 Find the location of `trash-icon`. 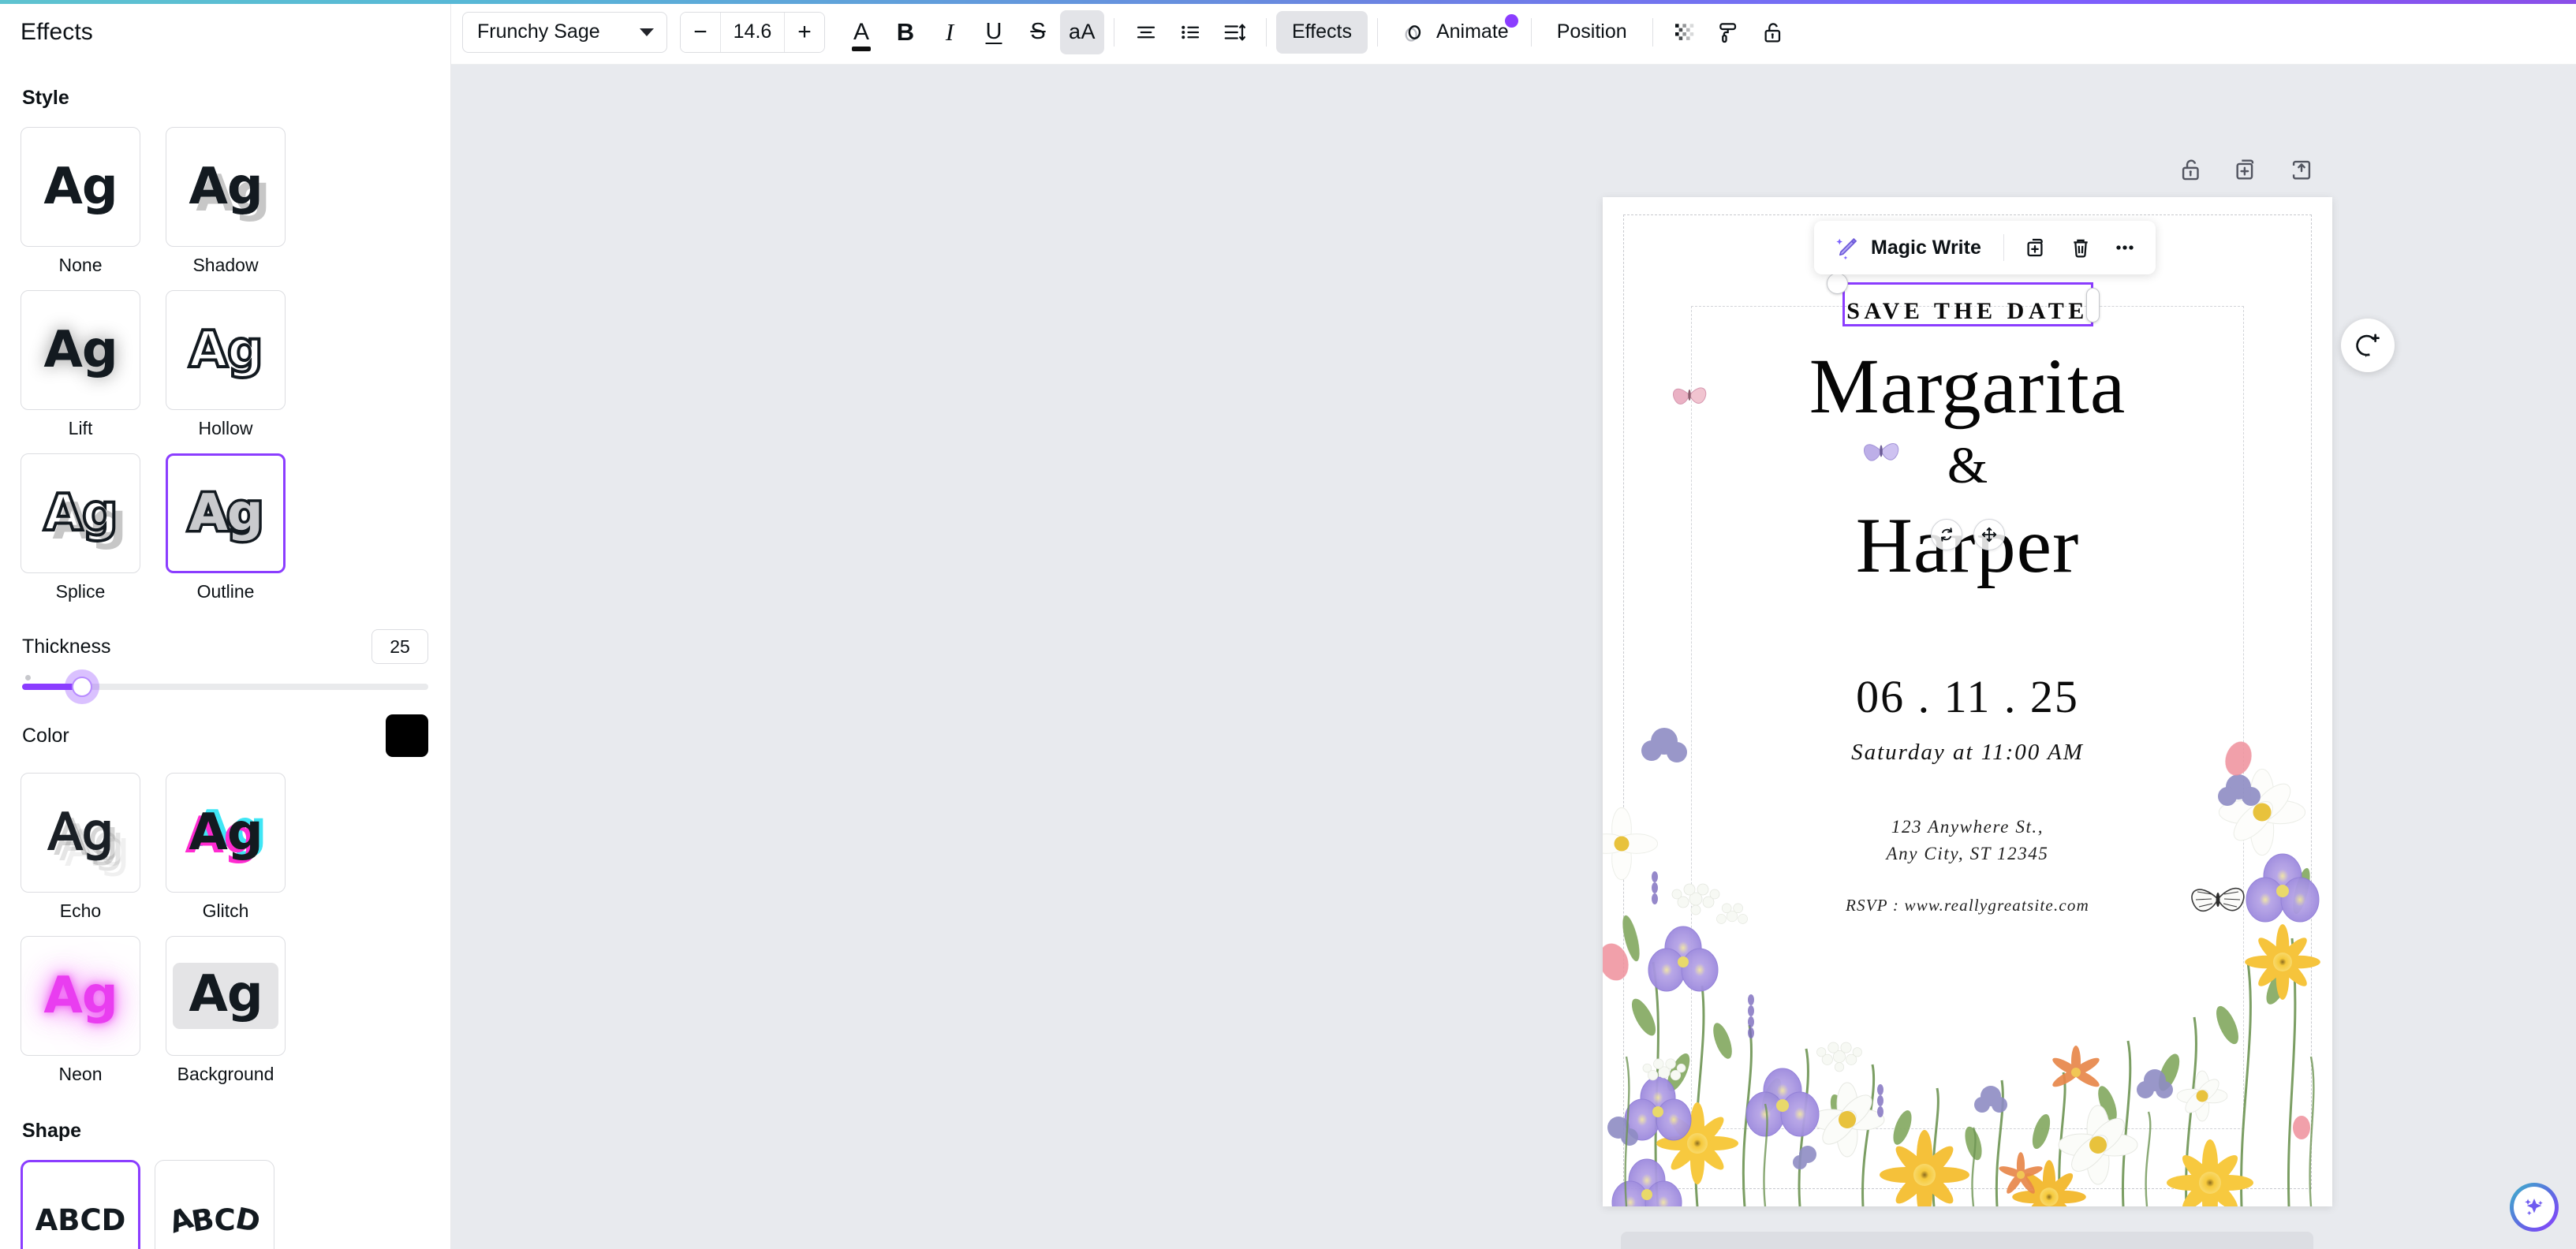

trash-icon is located at coordinates (2081, 247).